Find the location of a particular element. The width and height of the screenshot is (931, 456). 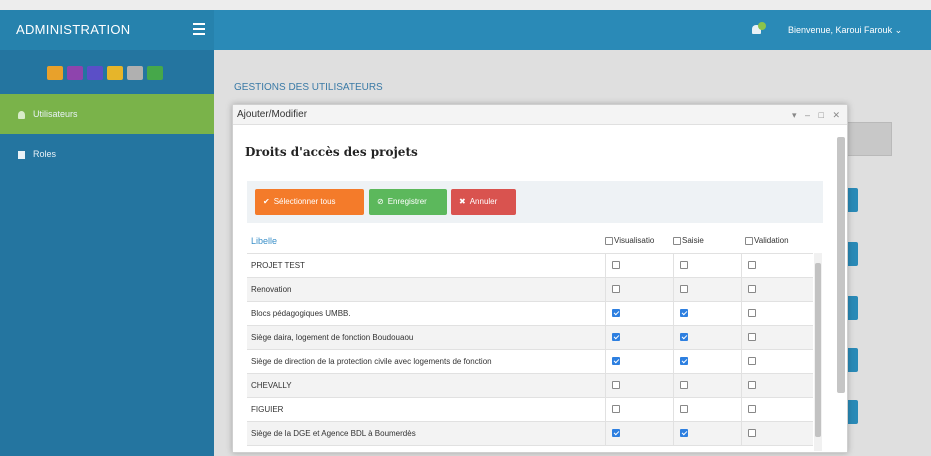

chevron-down-icon: ⌄ is located at coordinates (898, 30).